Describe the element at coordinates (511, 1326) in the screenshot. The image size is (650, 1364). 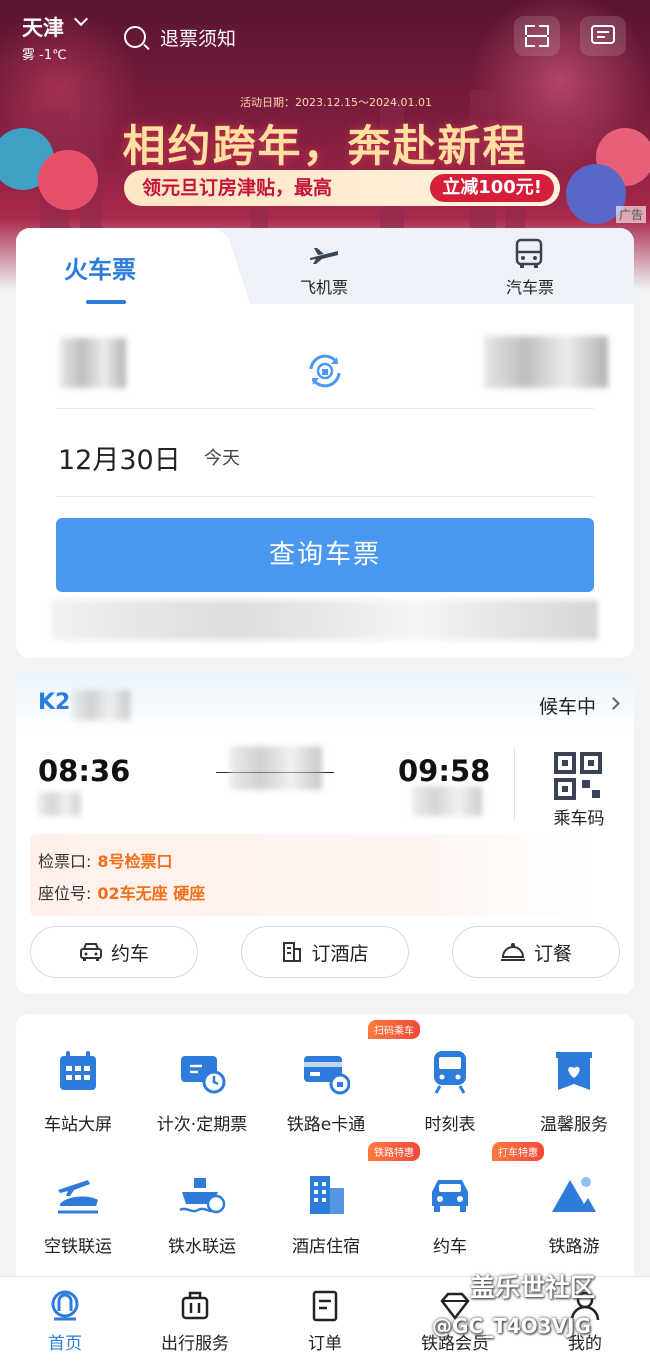
I see `watermark-handle: @GC_T4O3VJG` at that location.